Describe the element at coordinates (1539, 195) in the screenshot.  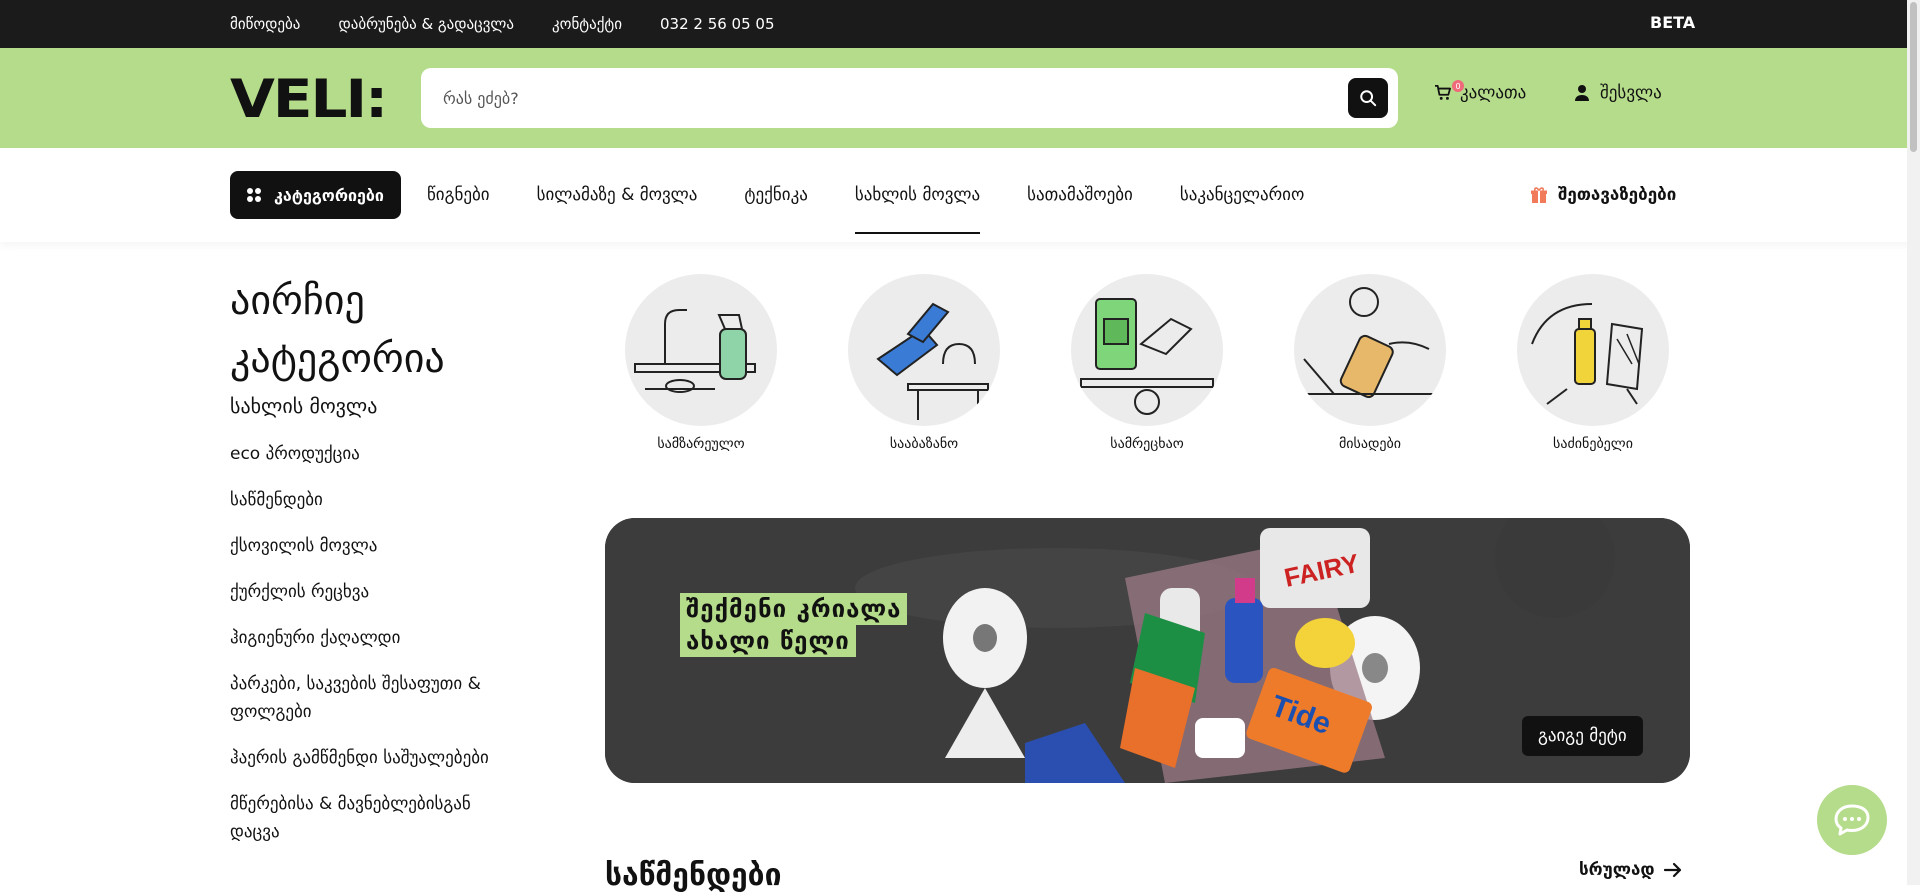
I see `gift-icon` at that location.